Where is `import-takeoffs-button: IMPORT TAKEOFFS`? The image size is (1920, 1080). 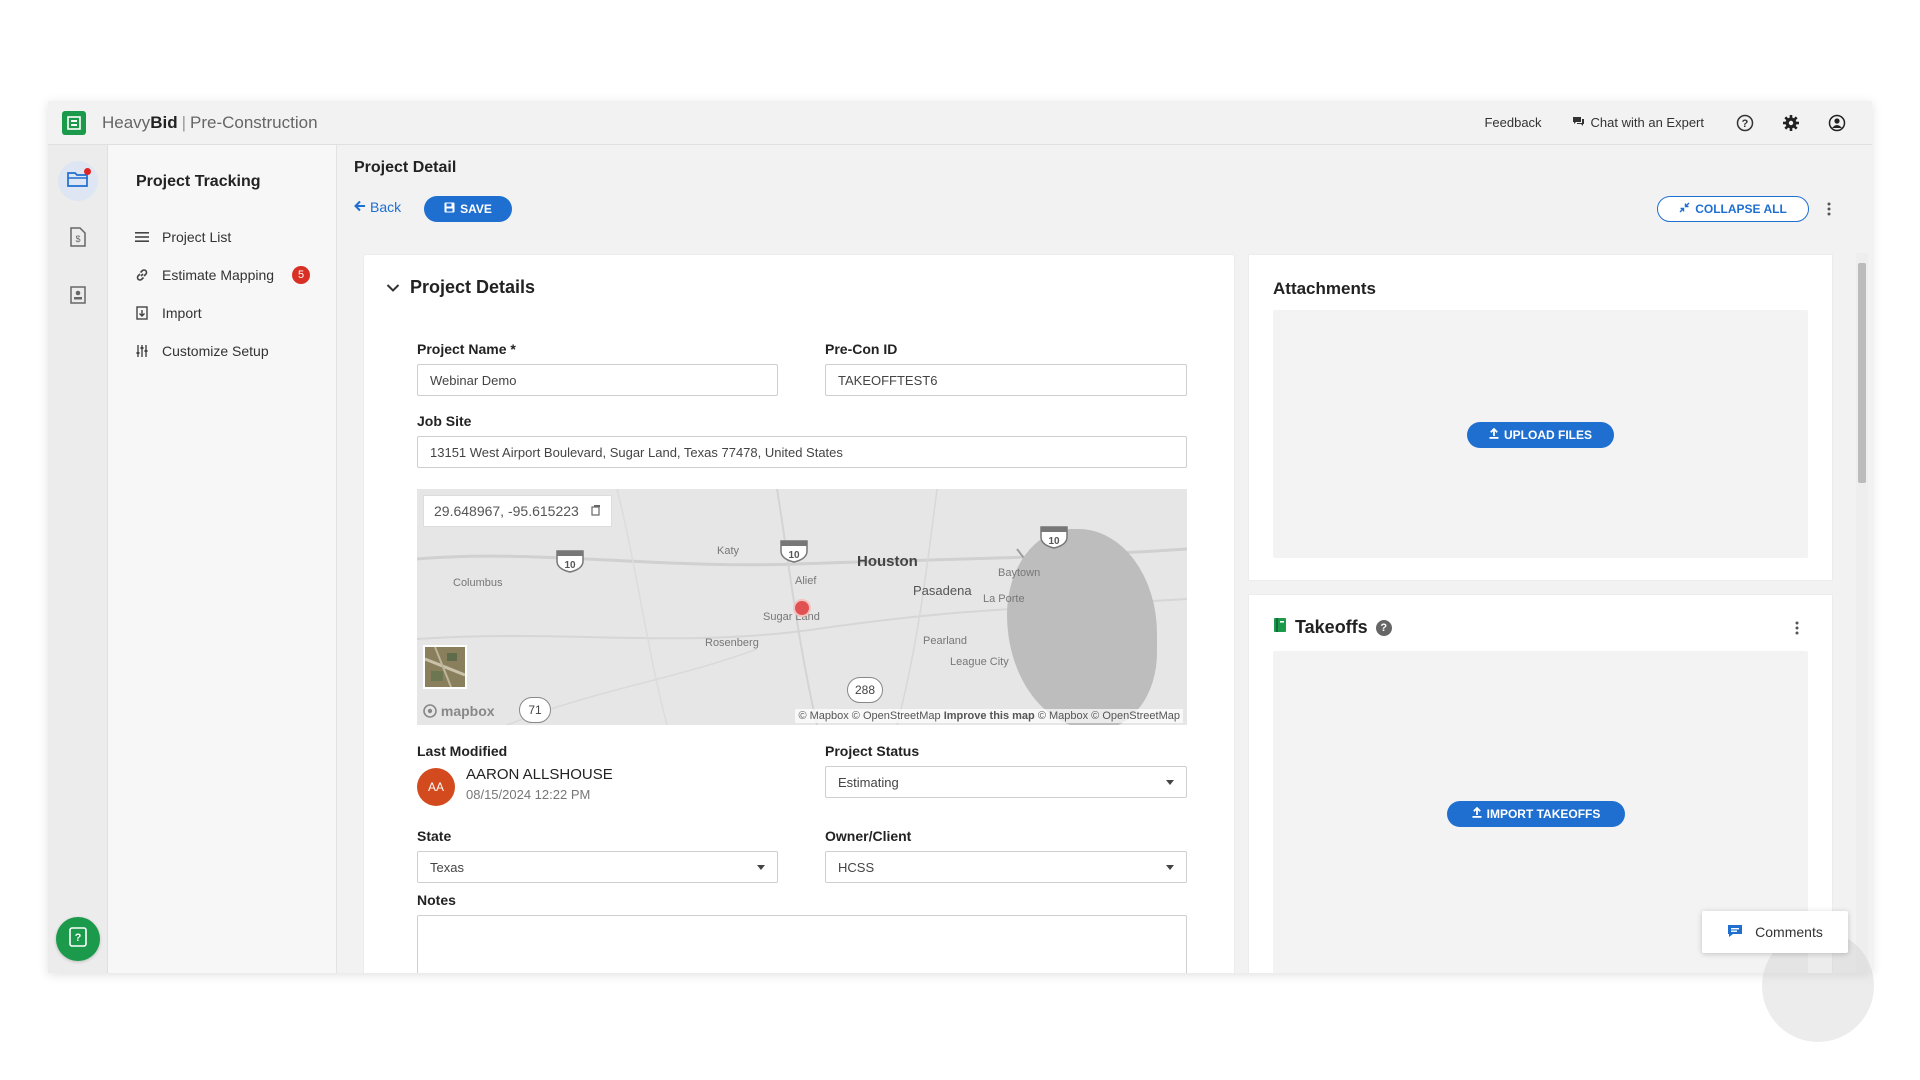
import-takeoffs-button: IMPORT TAKEOFFS is located at coordinates (1536, 814).